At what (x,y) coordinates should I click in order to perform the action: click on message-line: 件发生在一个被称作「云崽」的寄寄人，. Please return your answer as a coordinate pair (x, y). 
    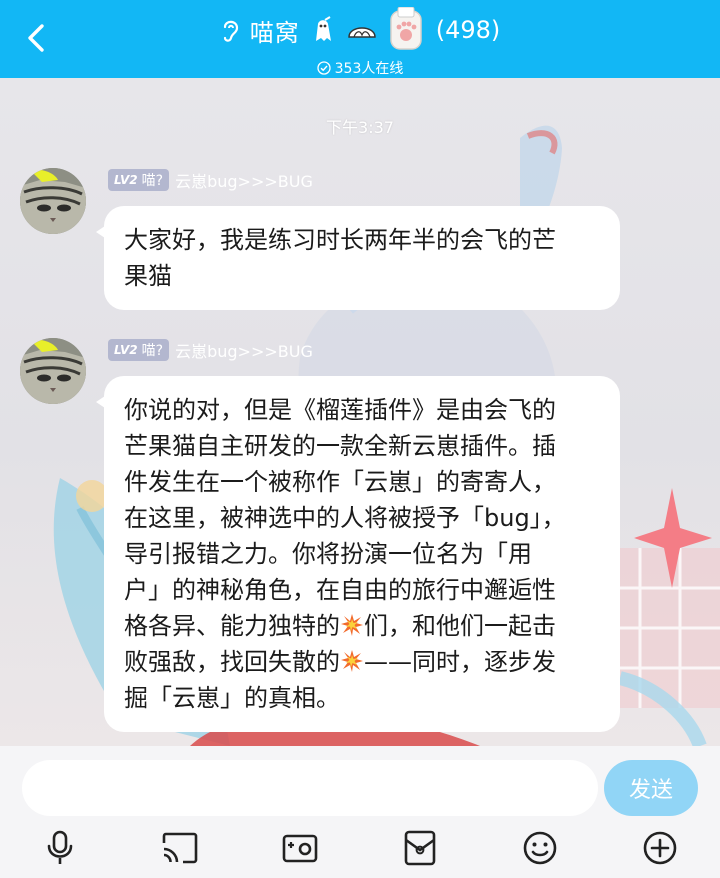
    Looking at the image, I should click on (340, 482).